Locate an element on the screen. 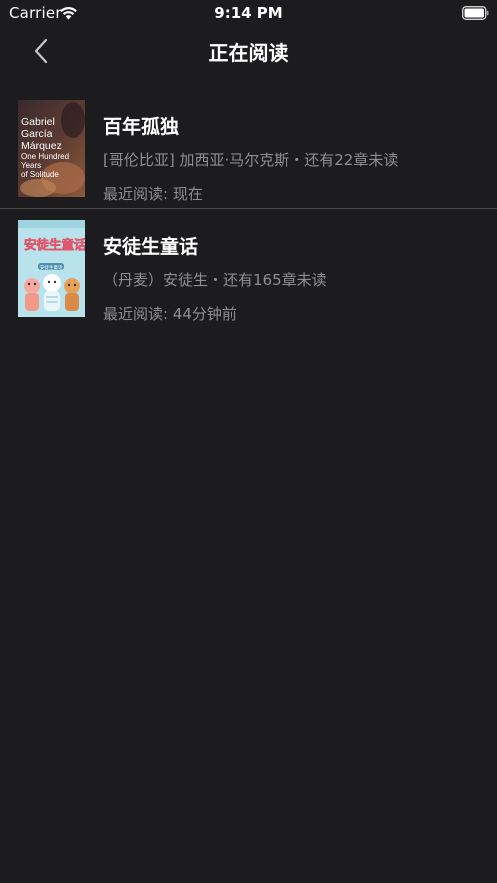  page-title: 正在阅读 is located at coordinates (248, 53).